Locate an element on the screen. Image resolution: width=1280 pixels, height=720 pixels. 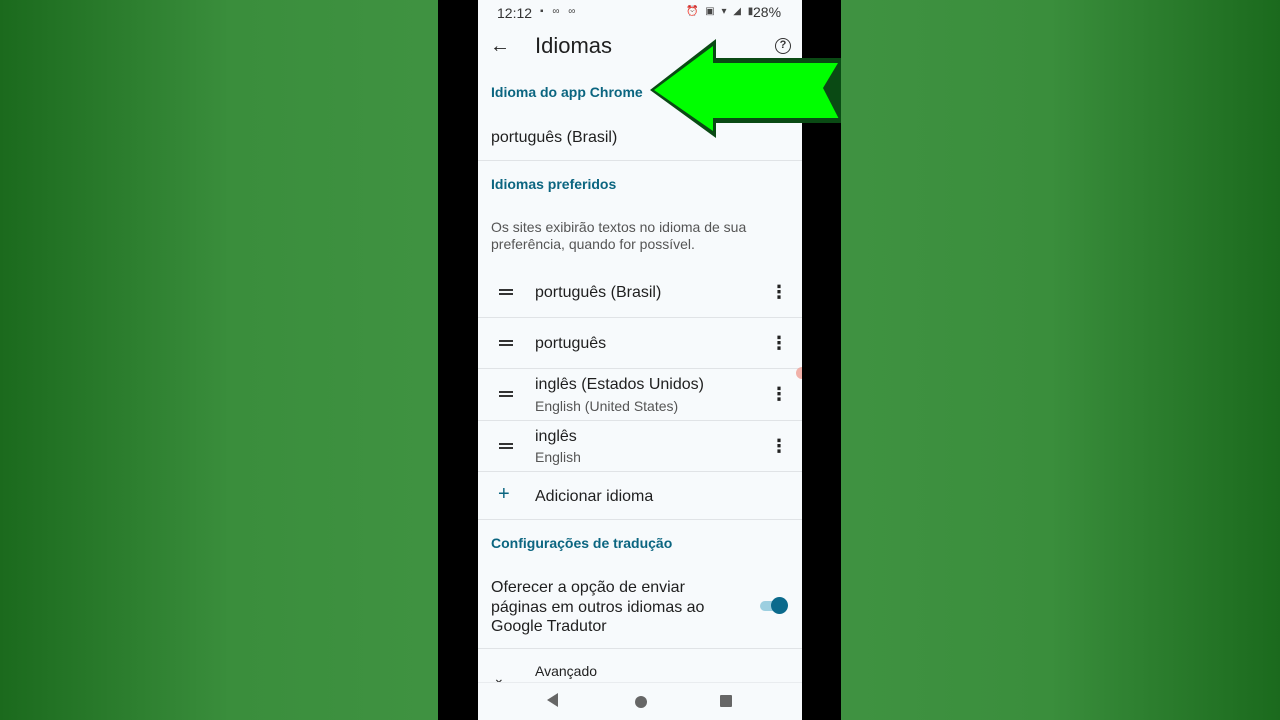
chrome-language-value: português (Brasil) is located at coordinates (554, 138).